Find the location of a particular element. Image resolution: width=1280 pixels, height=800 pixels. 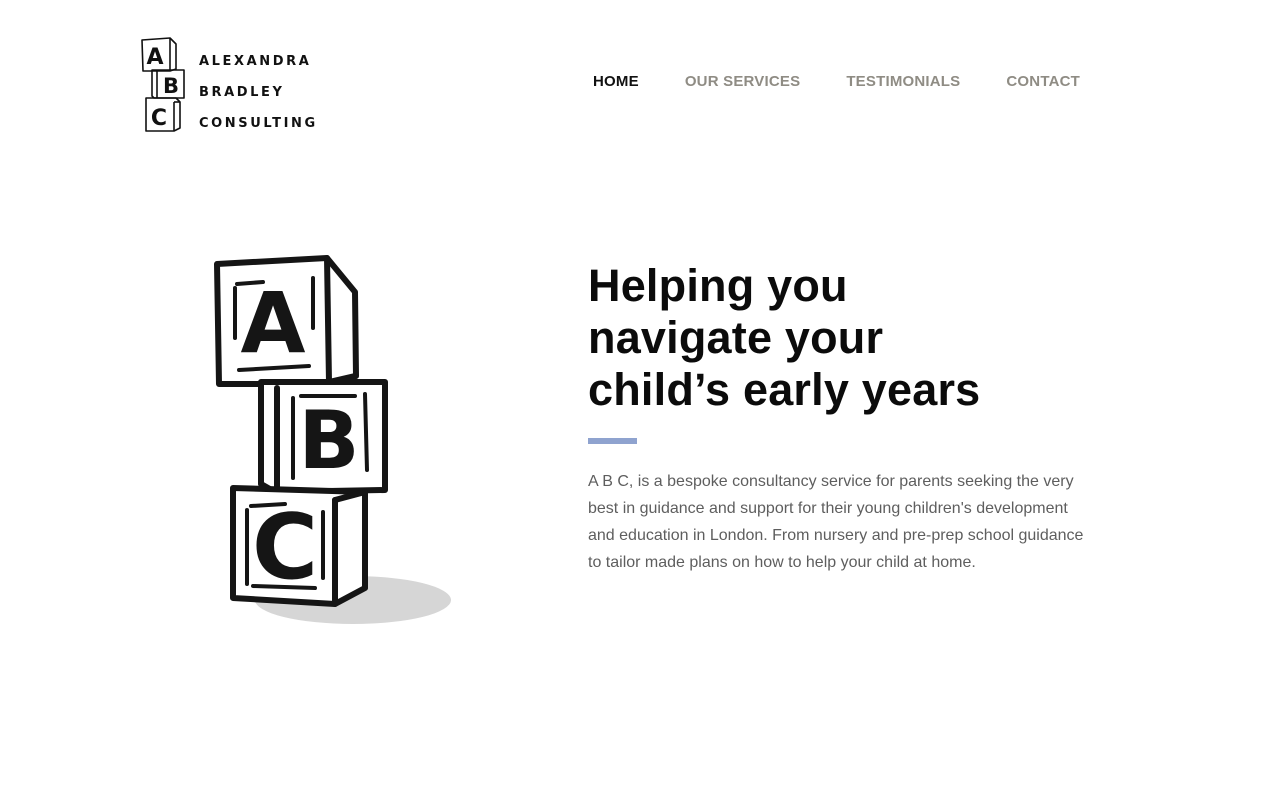

logo-letter-a: A is located at coordinates (154, 57).